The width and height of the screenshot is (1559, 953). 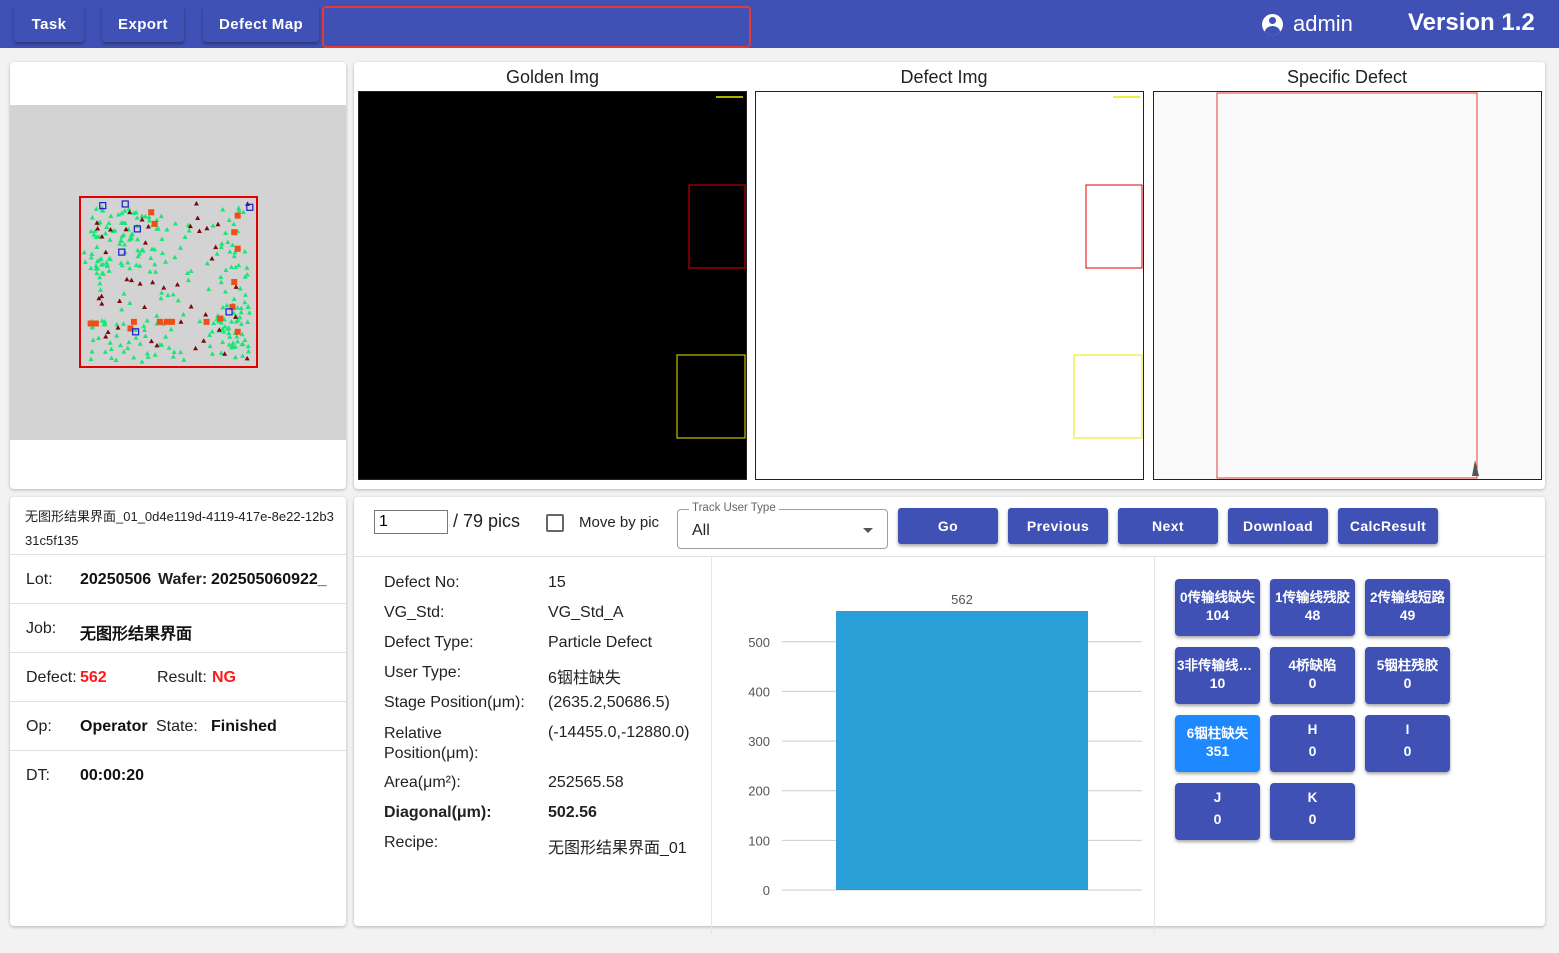 I want to click on defect-count: 562, so click(x=93, y=677).